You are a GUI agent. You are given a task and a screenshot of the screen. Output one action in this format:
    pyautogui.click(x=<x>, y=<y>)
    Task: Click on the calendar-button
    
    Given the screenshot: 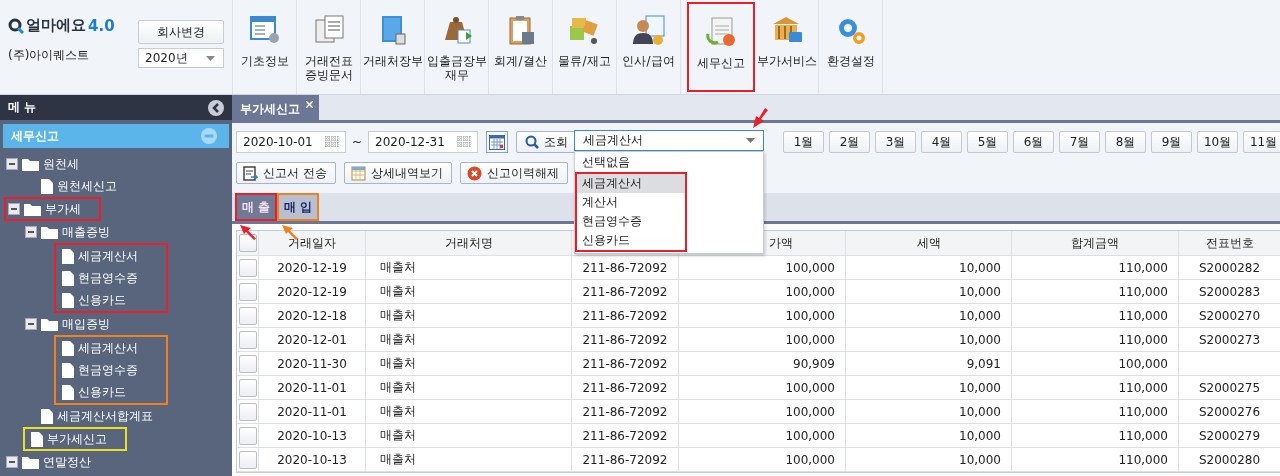 What is the action you would take?
    pyautogui.click(x=497, y=142)
    